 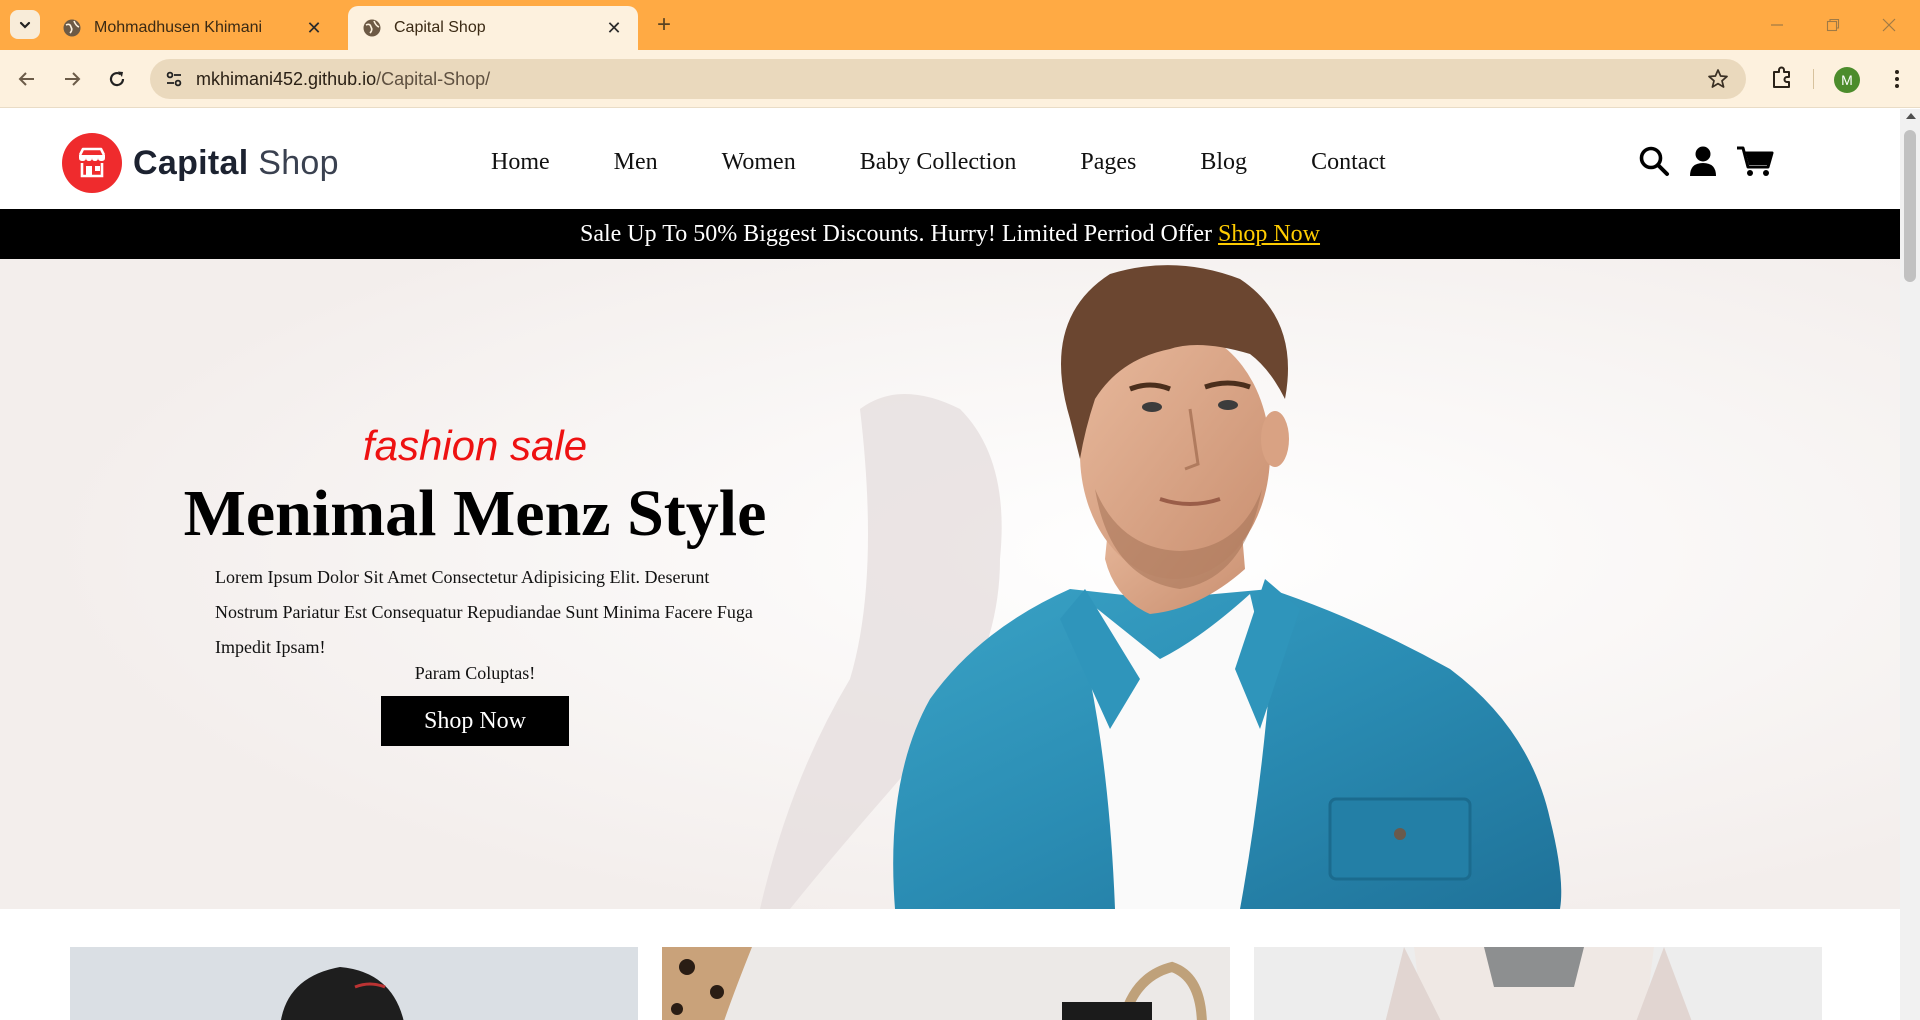 What do you see at coordinates (174, 79) in the screenshot?
I see `site-info-icon` at bounding box center [174, 79].